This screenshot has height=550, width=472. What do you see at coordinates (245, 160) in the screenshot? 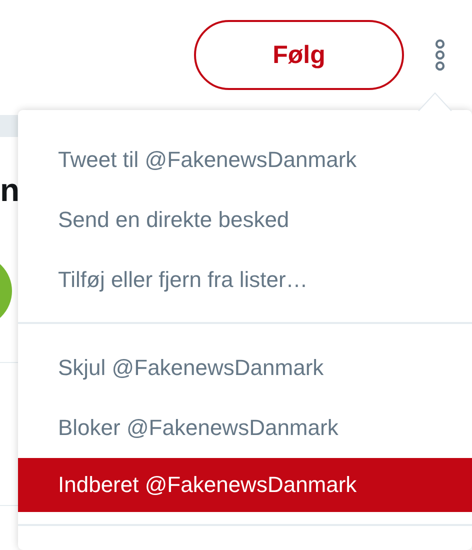
I see `menu-item: Tweet til @FakenewsDanmark` at bounding box center [245, 160].